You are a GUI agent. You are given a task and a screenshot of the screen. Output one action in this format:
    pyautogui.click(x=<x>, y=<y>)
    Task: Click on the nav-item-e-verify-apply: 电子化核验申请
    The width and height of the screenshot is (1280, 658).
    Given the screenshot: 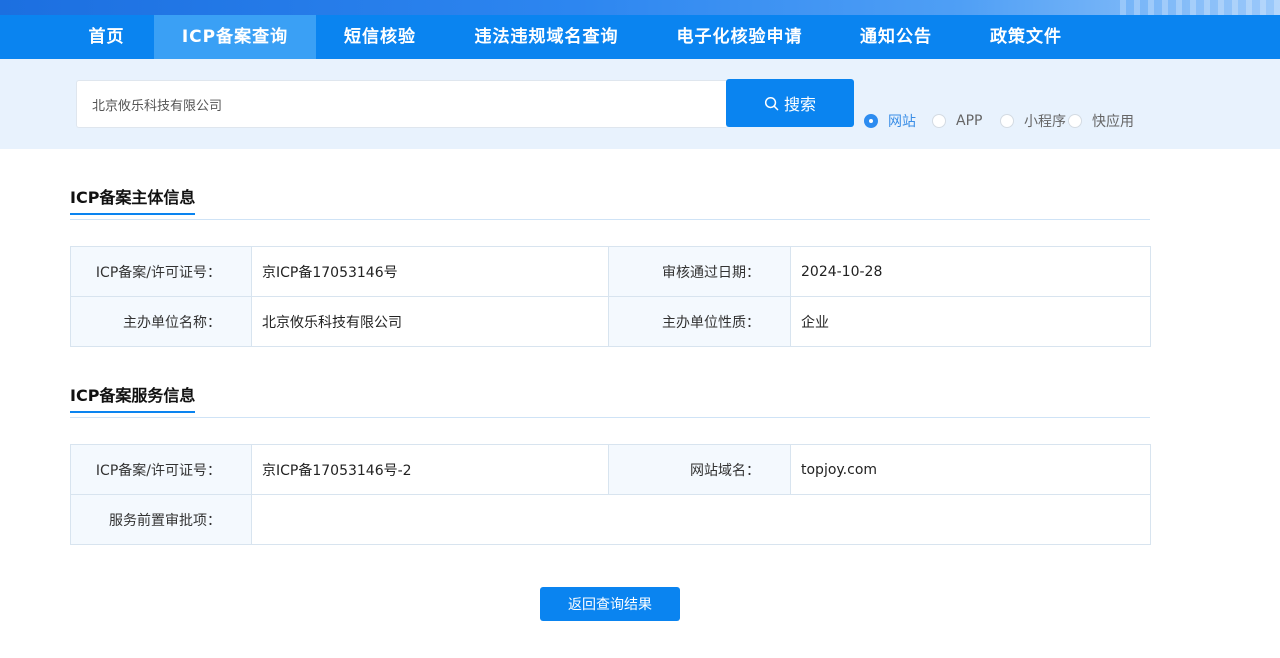 What is the action you would take?
    pyautogui.click(x=739, y=37)
    